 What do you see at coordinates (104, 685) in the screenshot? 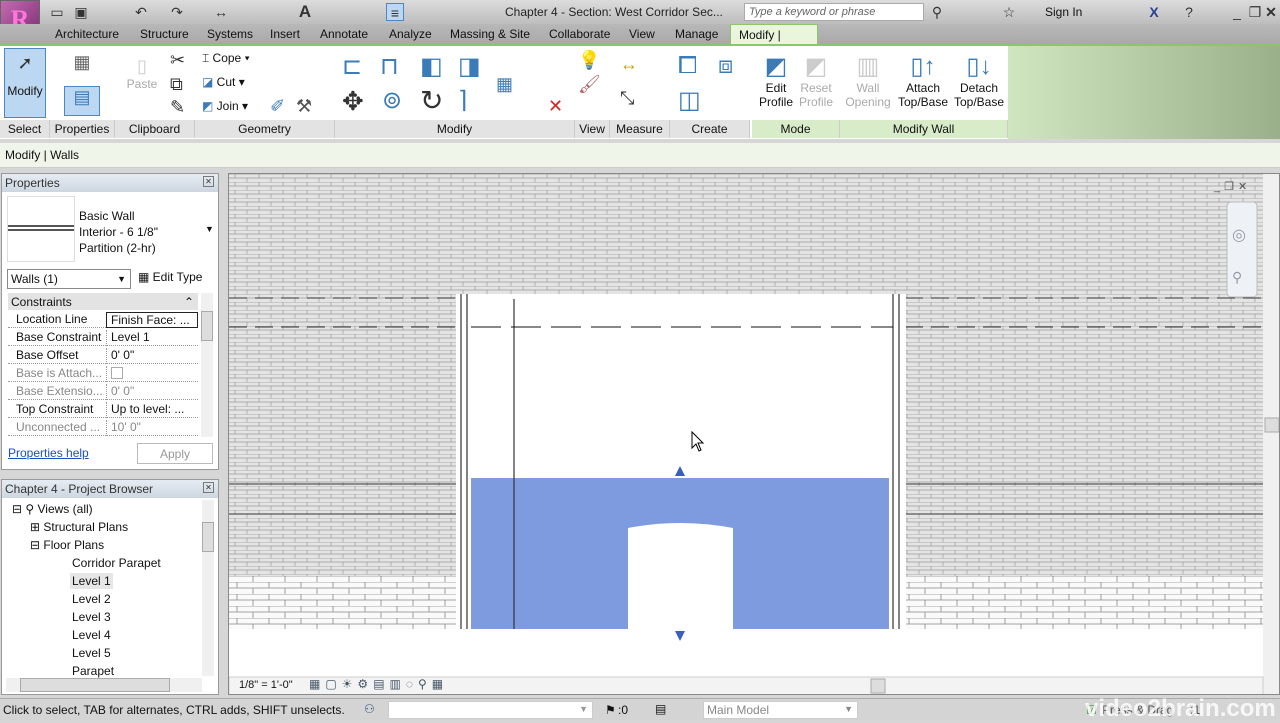
I see `browser-horizontal-scrollbar` at bounding box center [104, 685].